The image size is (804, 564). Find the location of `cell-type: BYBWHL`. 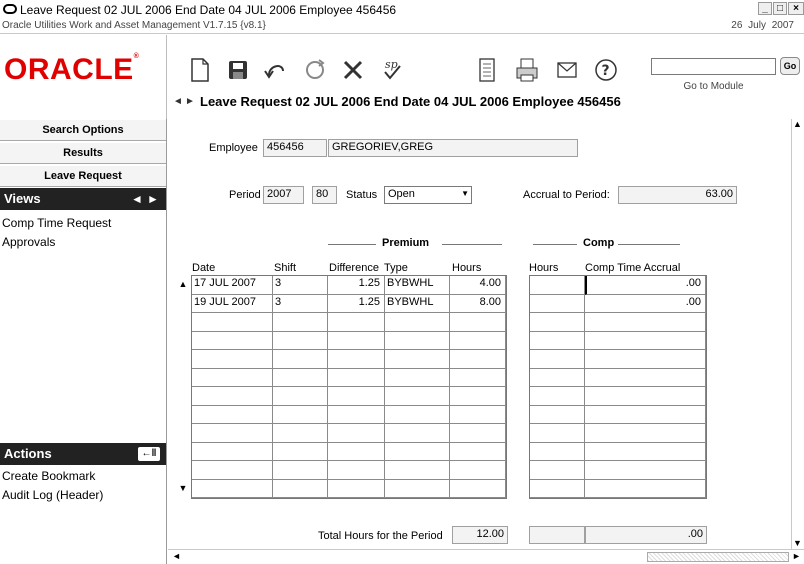

cell-type: BYBWHL is located at coordinates (417, 303).